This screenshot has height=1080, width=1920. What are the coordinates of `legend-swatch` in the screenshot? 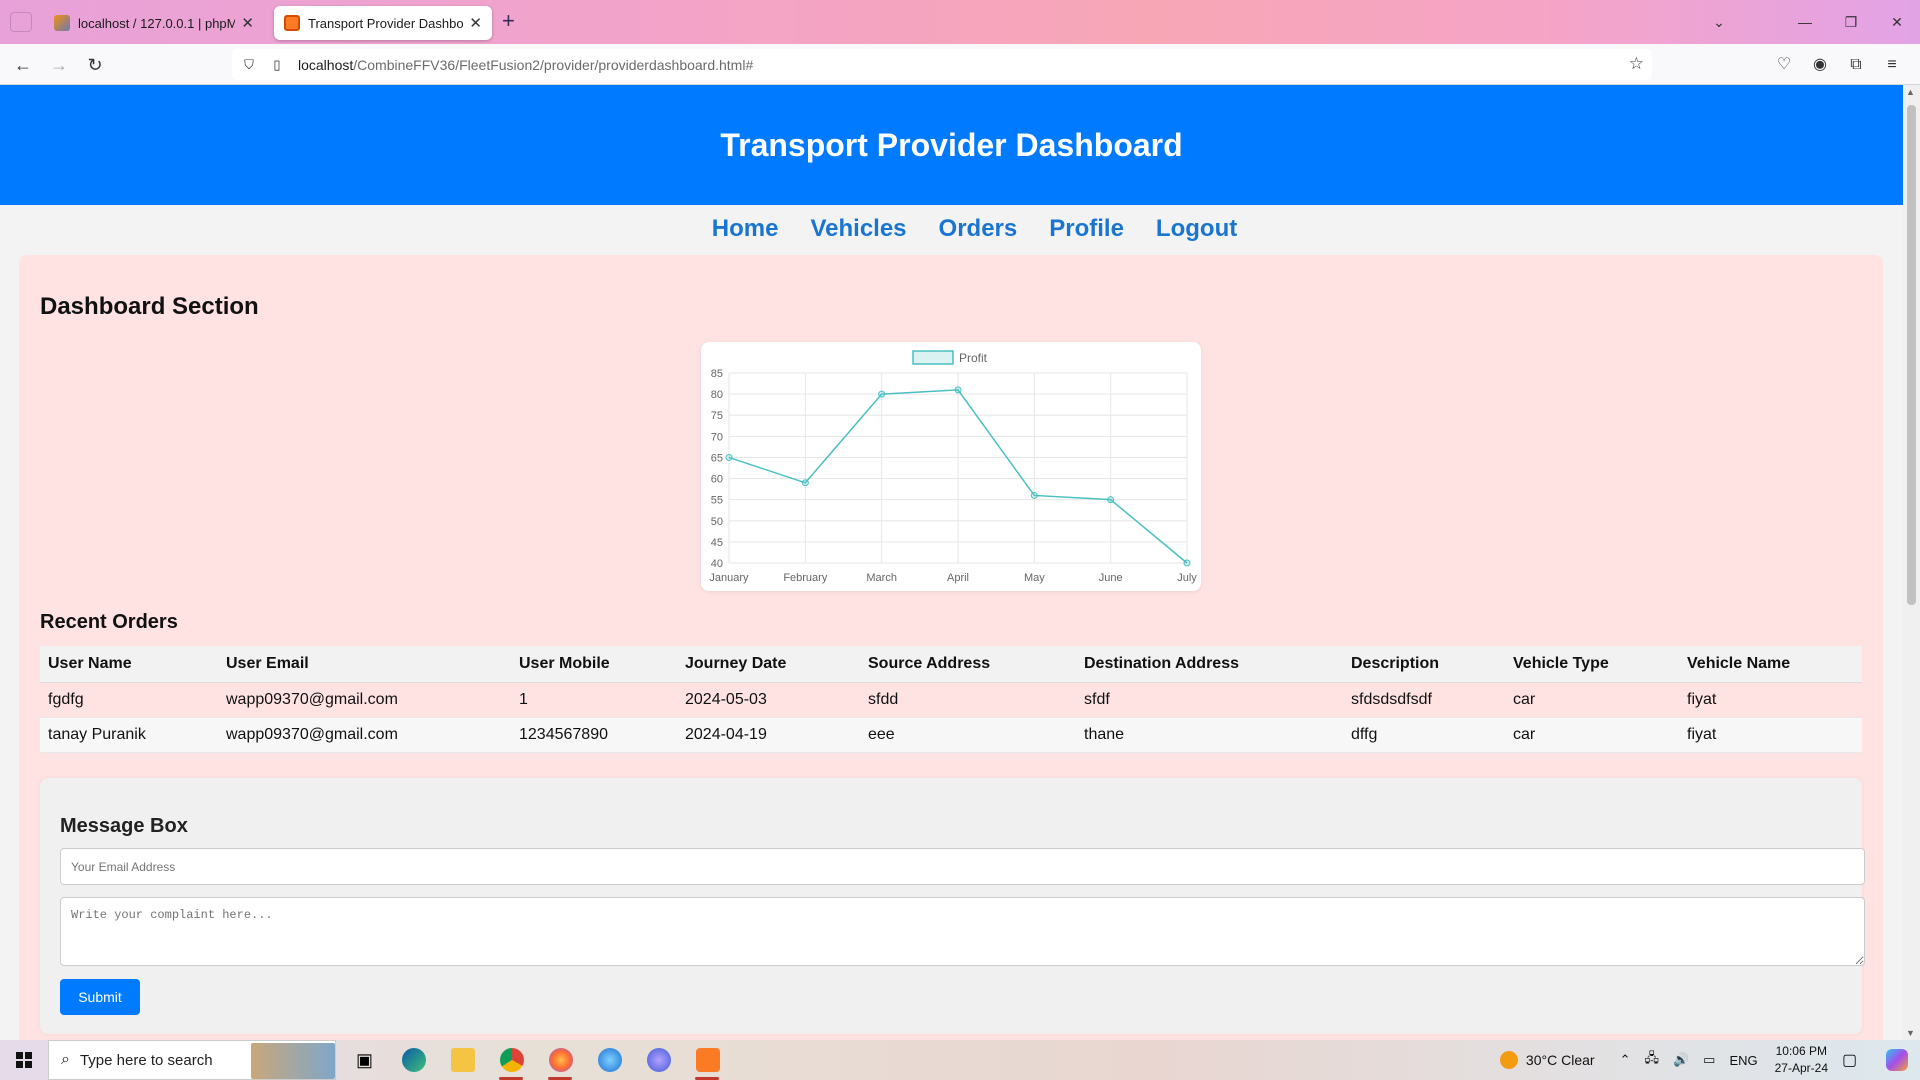 It's located at (933, 357).